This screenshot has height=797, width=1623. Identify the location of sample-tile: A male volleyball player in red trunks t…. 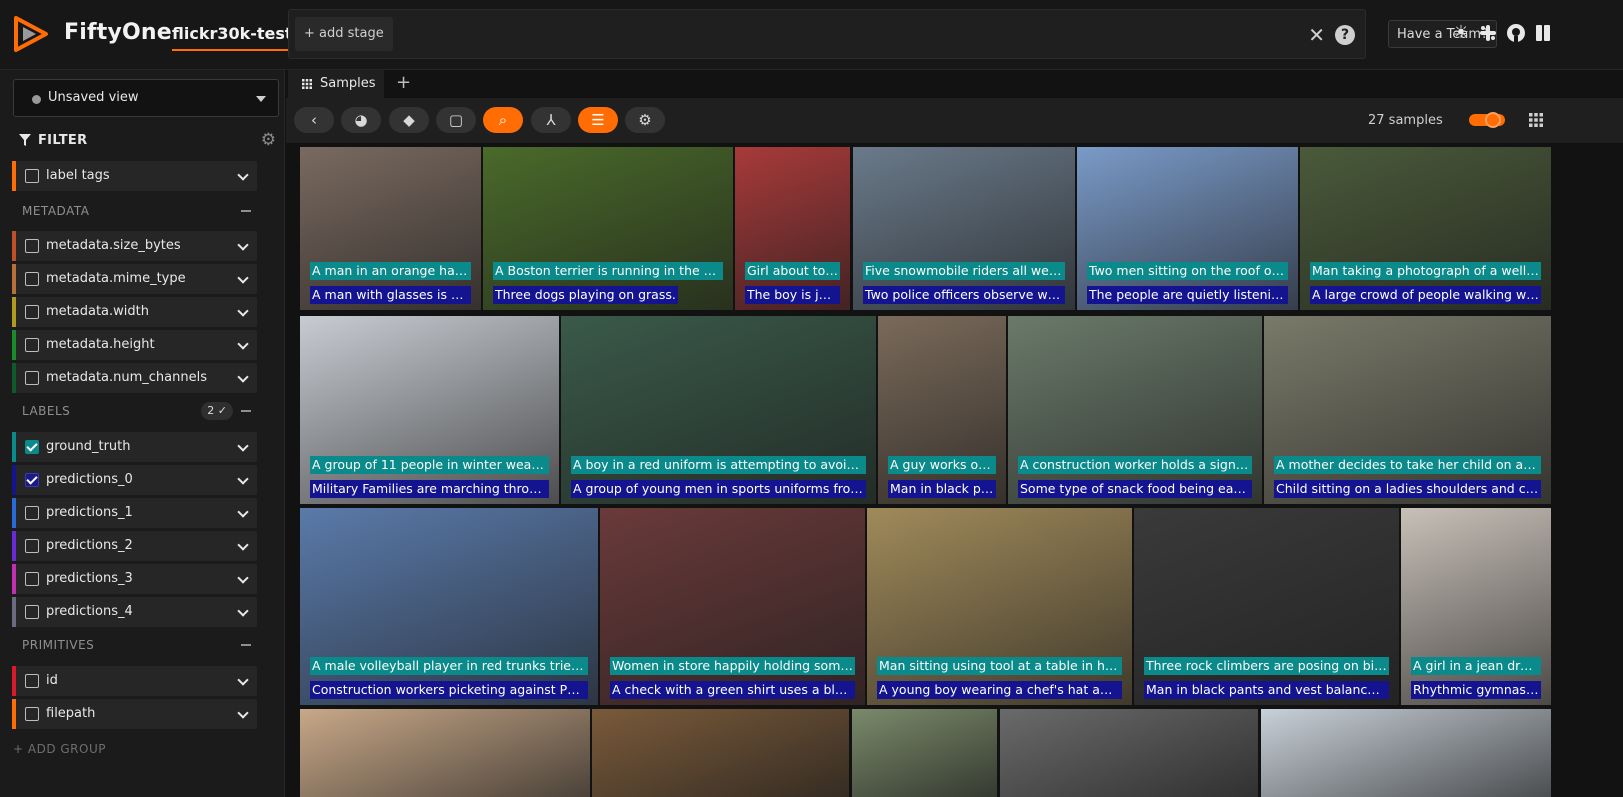
(449, 606).